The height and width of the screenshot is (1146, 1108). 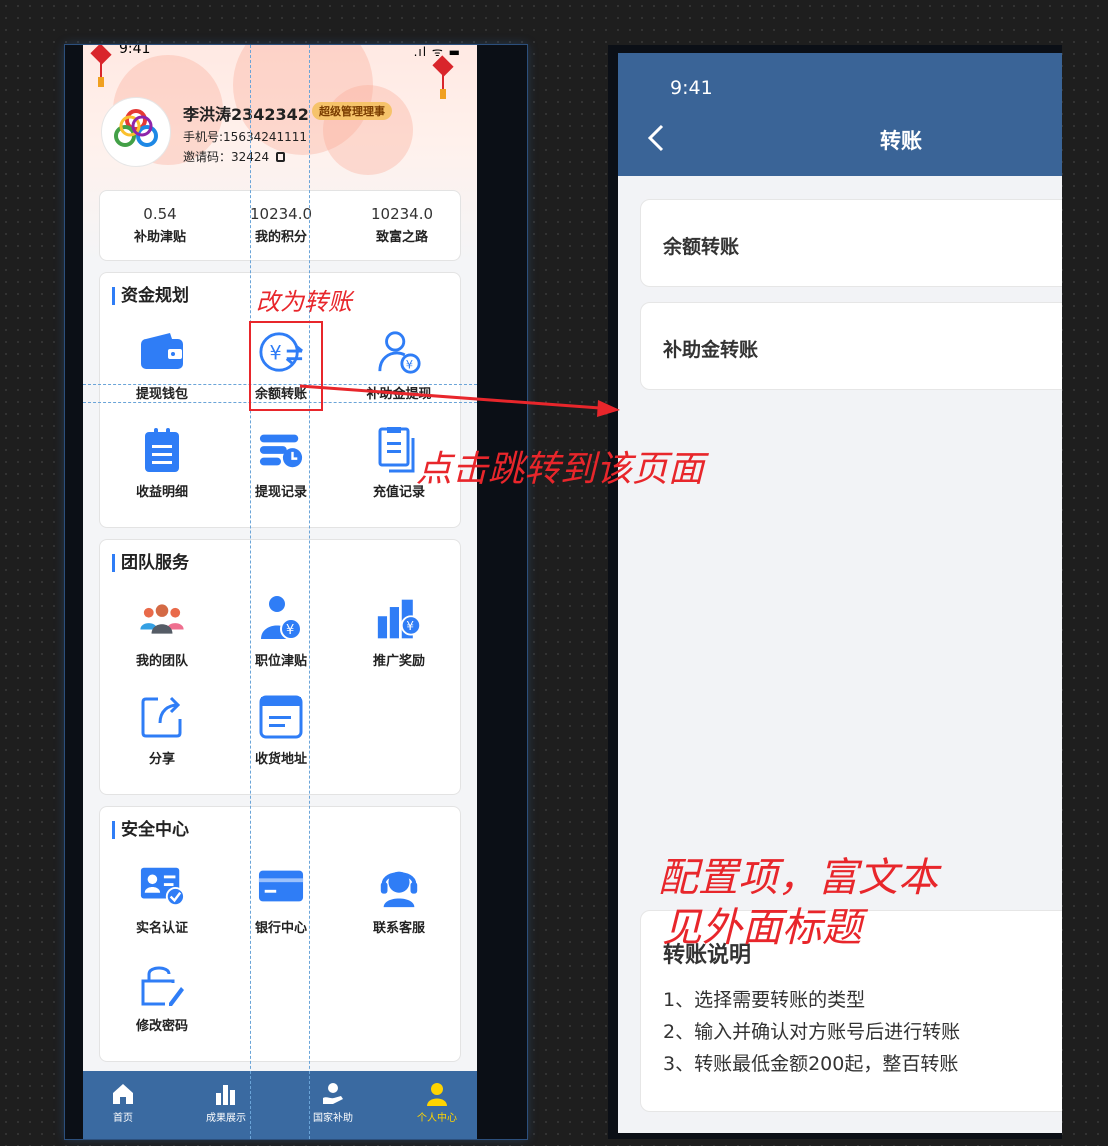 I want to click on grid-item-share: 分享, so click(x=162, y=730).